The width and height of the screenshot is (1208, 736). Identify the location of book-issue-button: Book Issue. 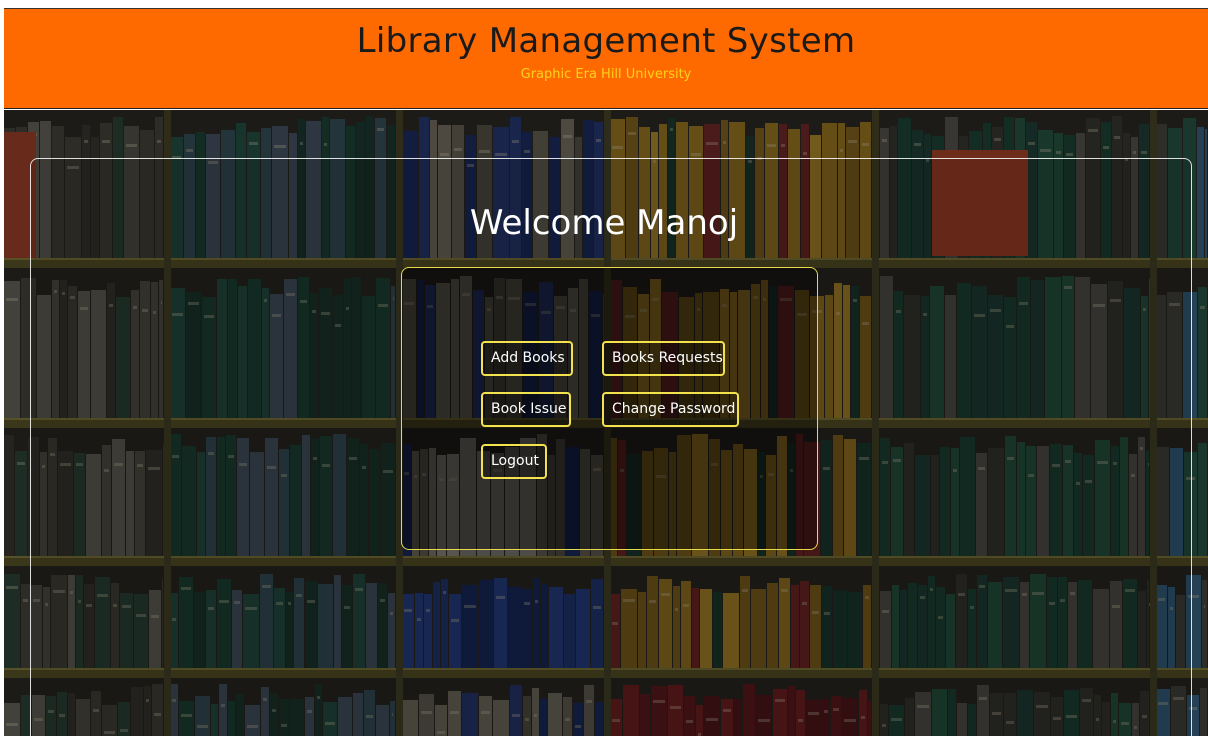
(526, 409).